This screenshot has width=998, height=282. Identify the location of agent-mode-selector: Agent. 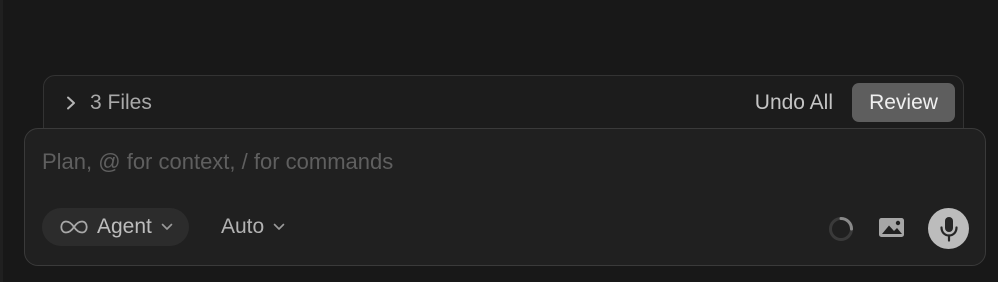
(115, 227).